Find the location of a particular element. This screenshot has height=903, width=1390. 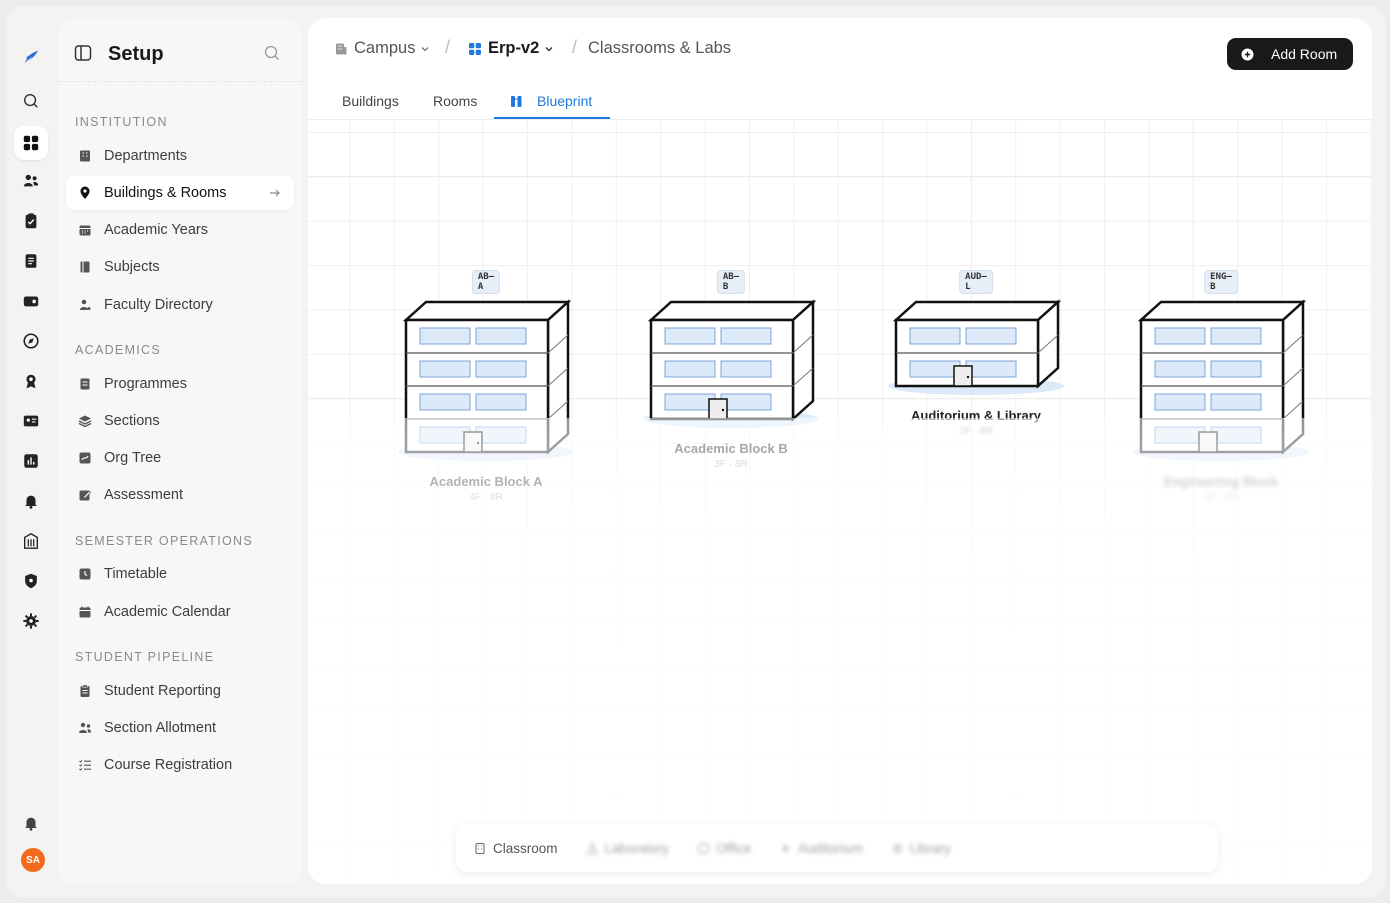

sidebar-item-course-registration: Course Registration is located at coordinates (180, 765).